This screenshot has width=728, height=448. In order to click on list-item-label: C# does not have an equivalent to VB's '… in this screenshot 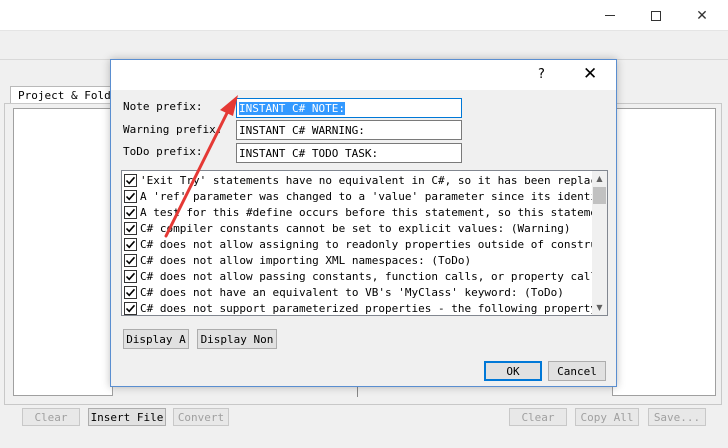, I will do `click(352, 292)`.